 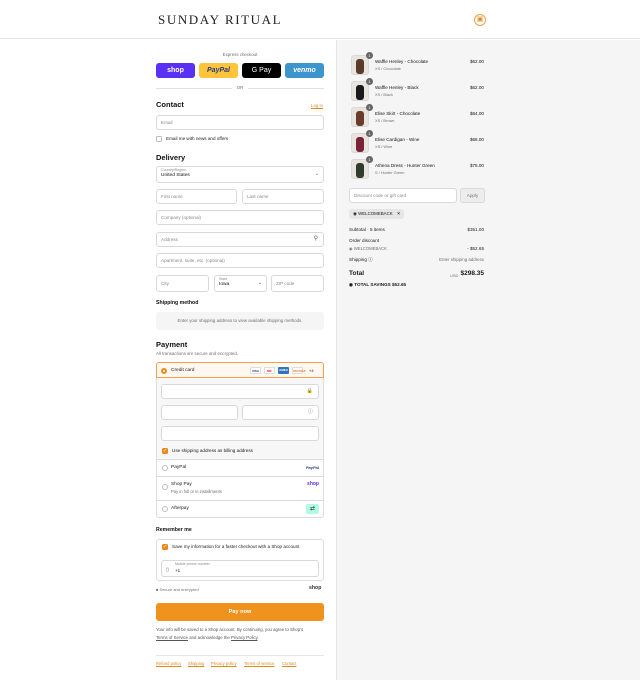 What do you see at coordinates (178, 570) in the screenshot?
I see `phone-value: +1` at bounding box center [178, 570].